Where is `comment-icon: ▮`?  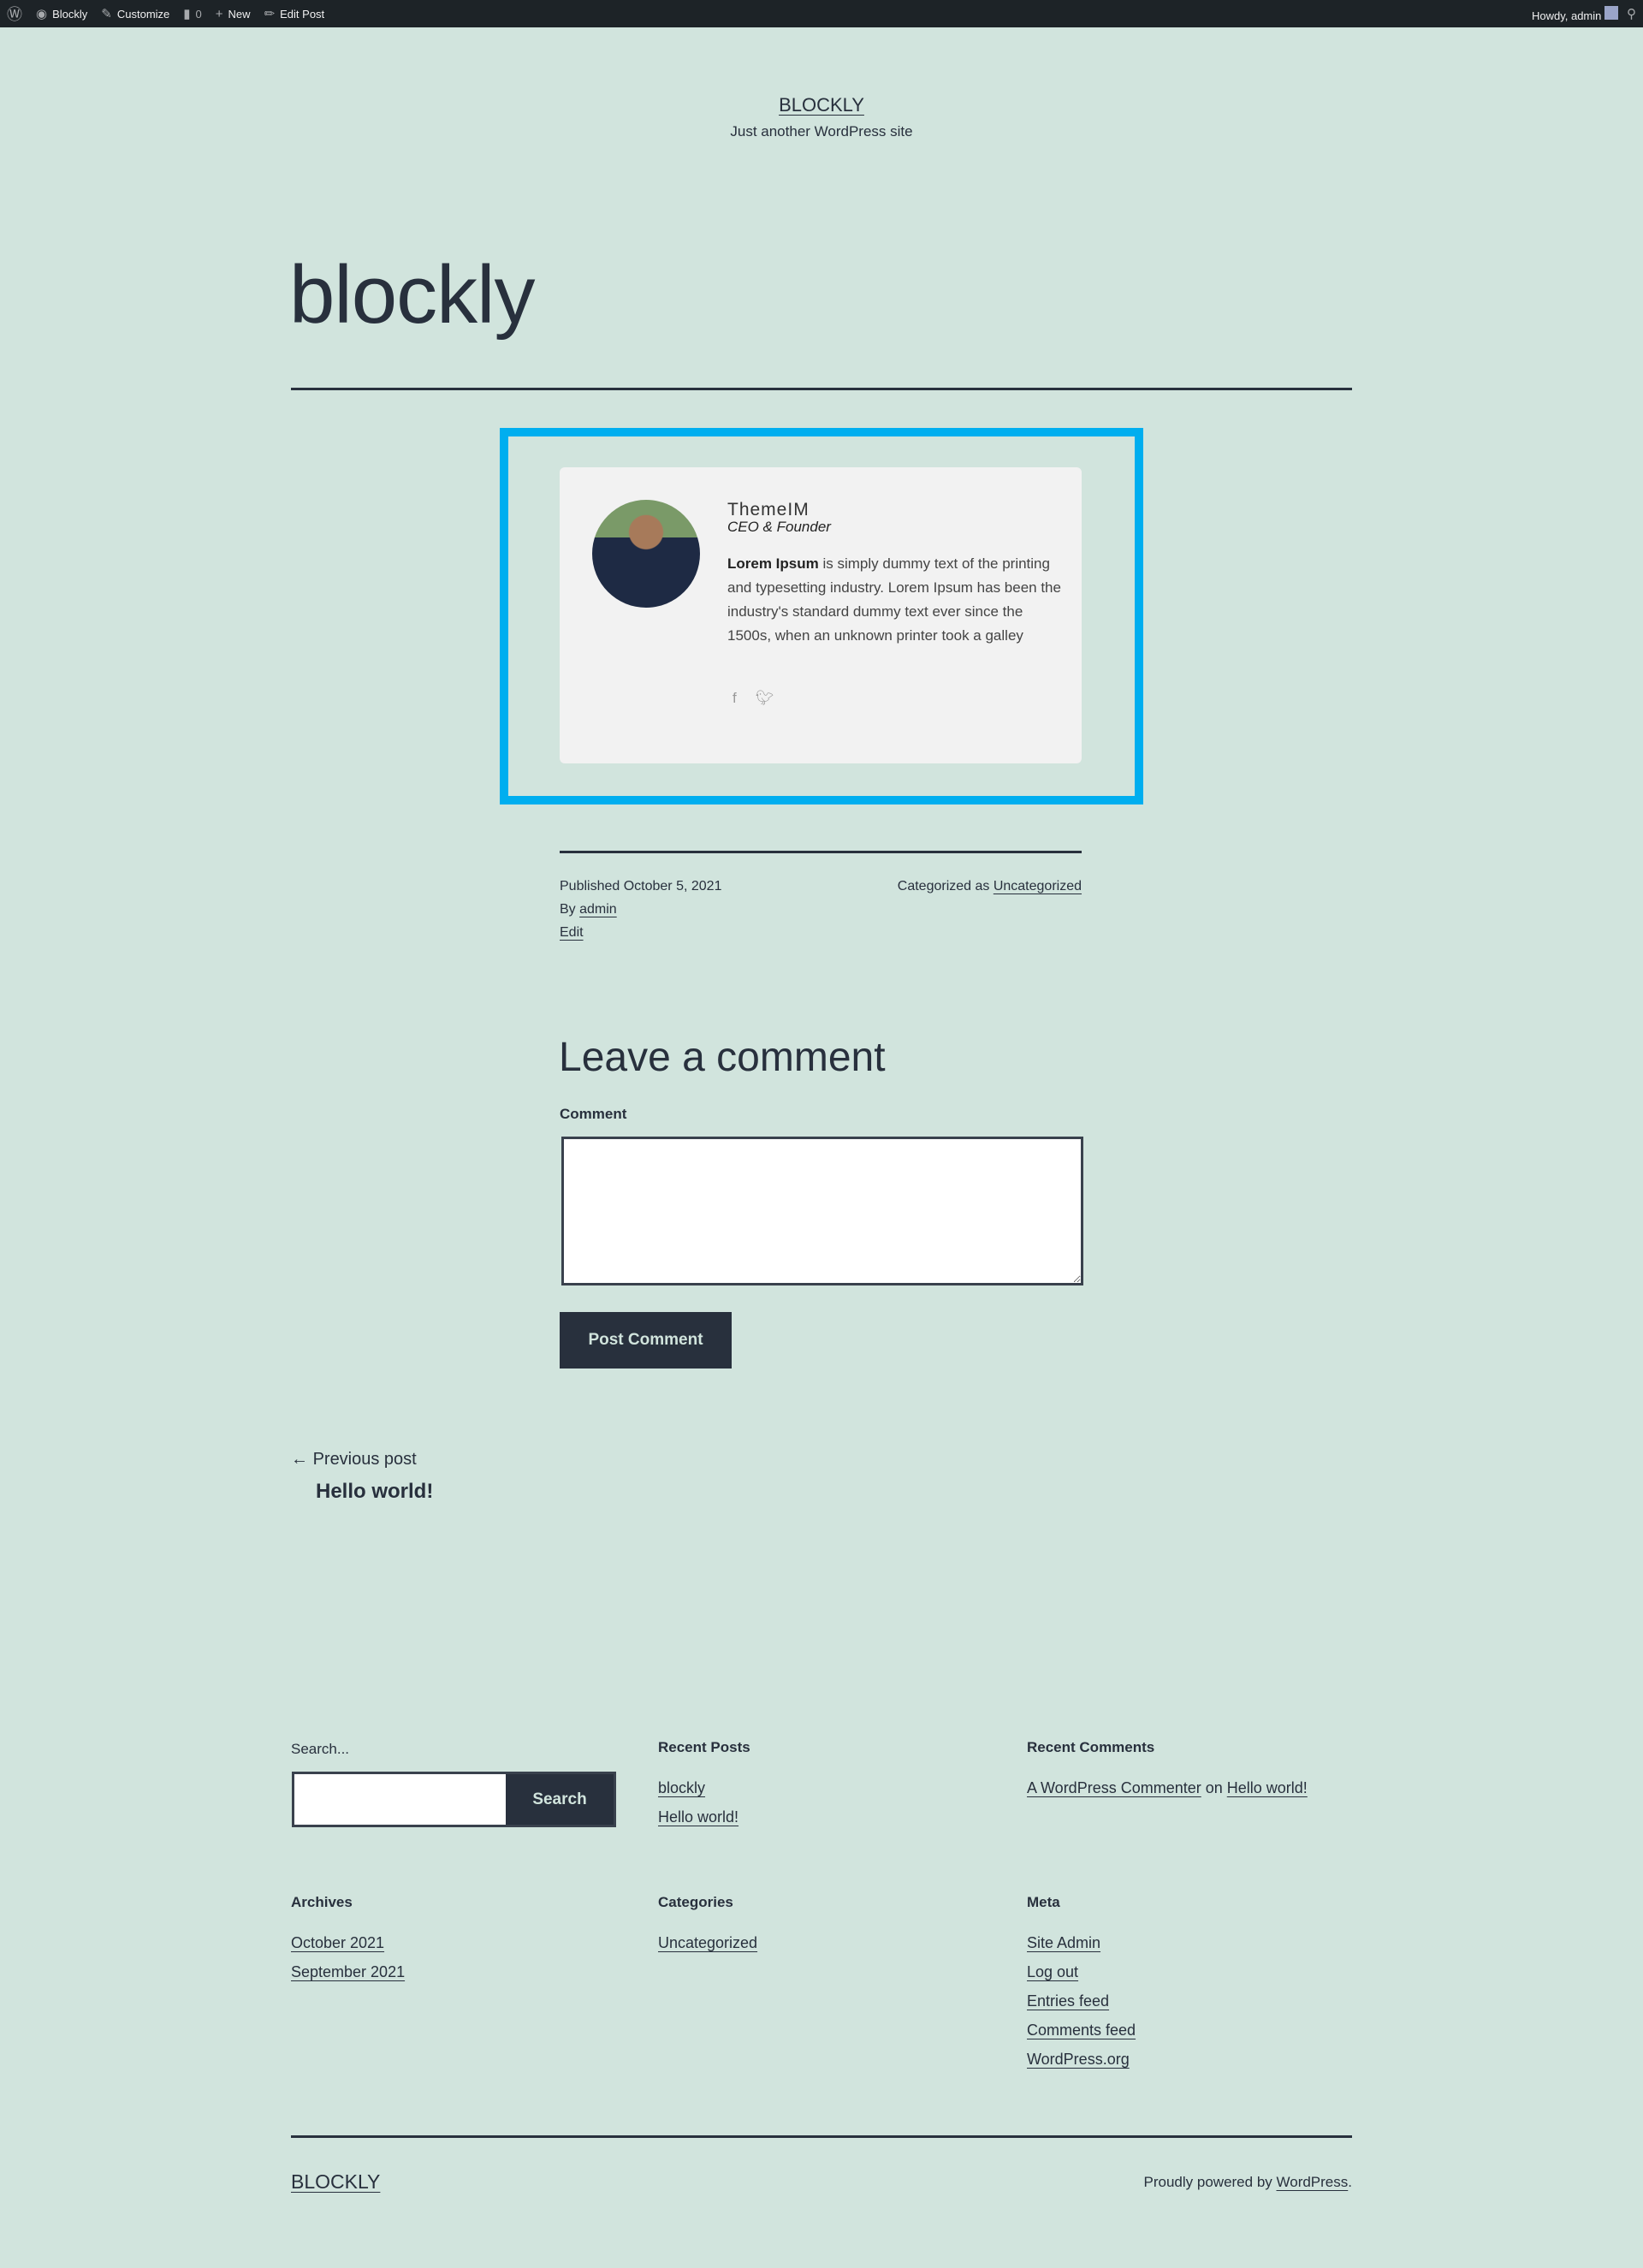
comment-icon: ▮ is located at coordinates (187, 14).